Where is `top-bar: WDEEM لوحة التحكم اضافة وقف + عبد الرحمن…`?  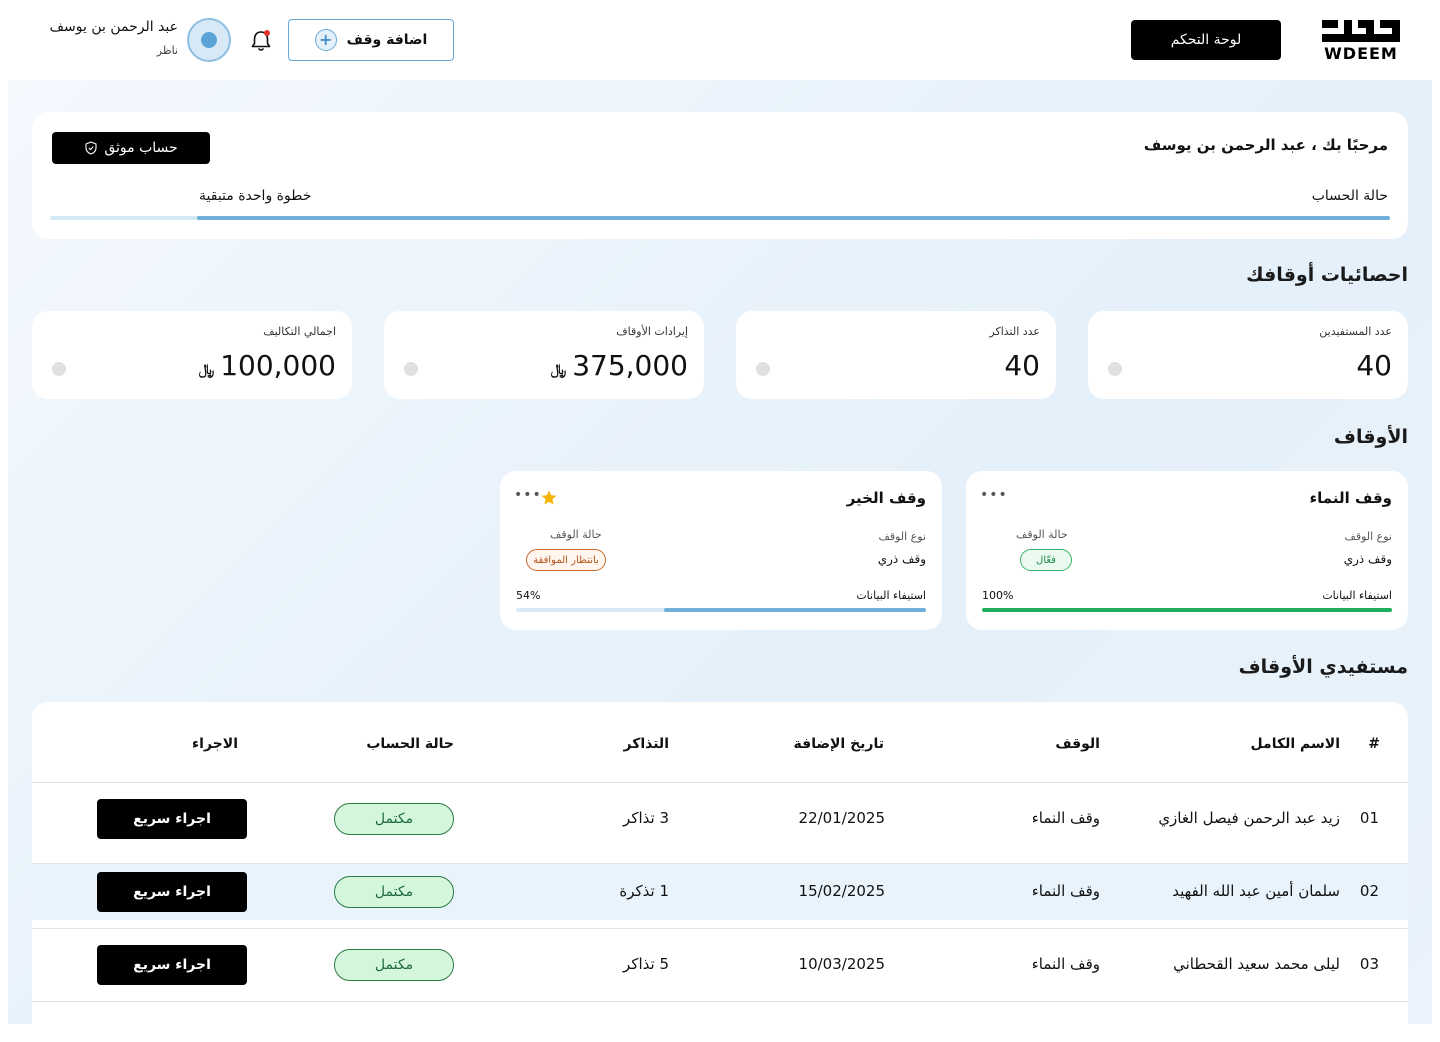 top-bar: WDEEM لوحة التحكم اضافة وقف + عبد الرحمن… is located at coordinates (720, 40).